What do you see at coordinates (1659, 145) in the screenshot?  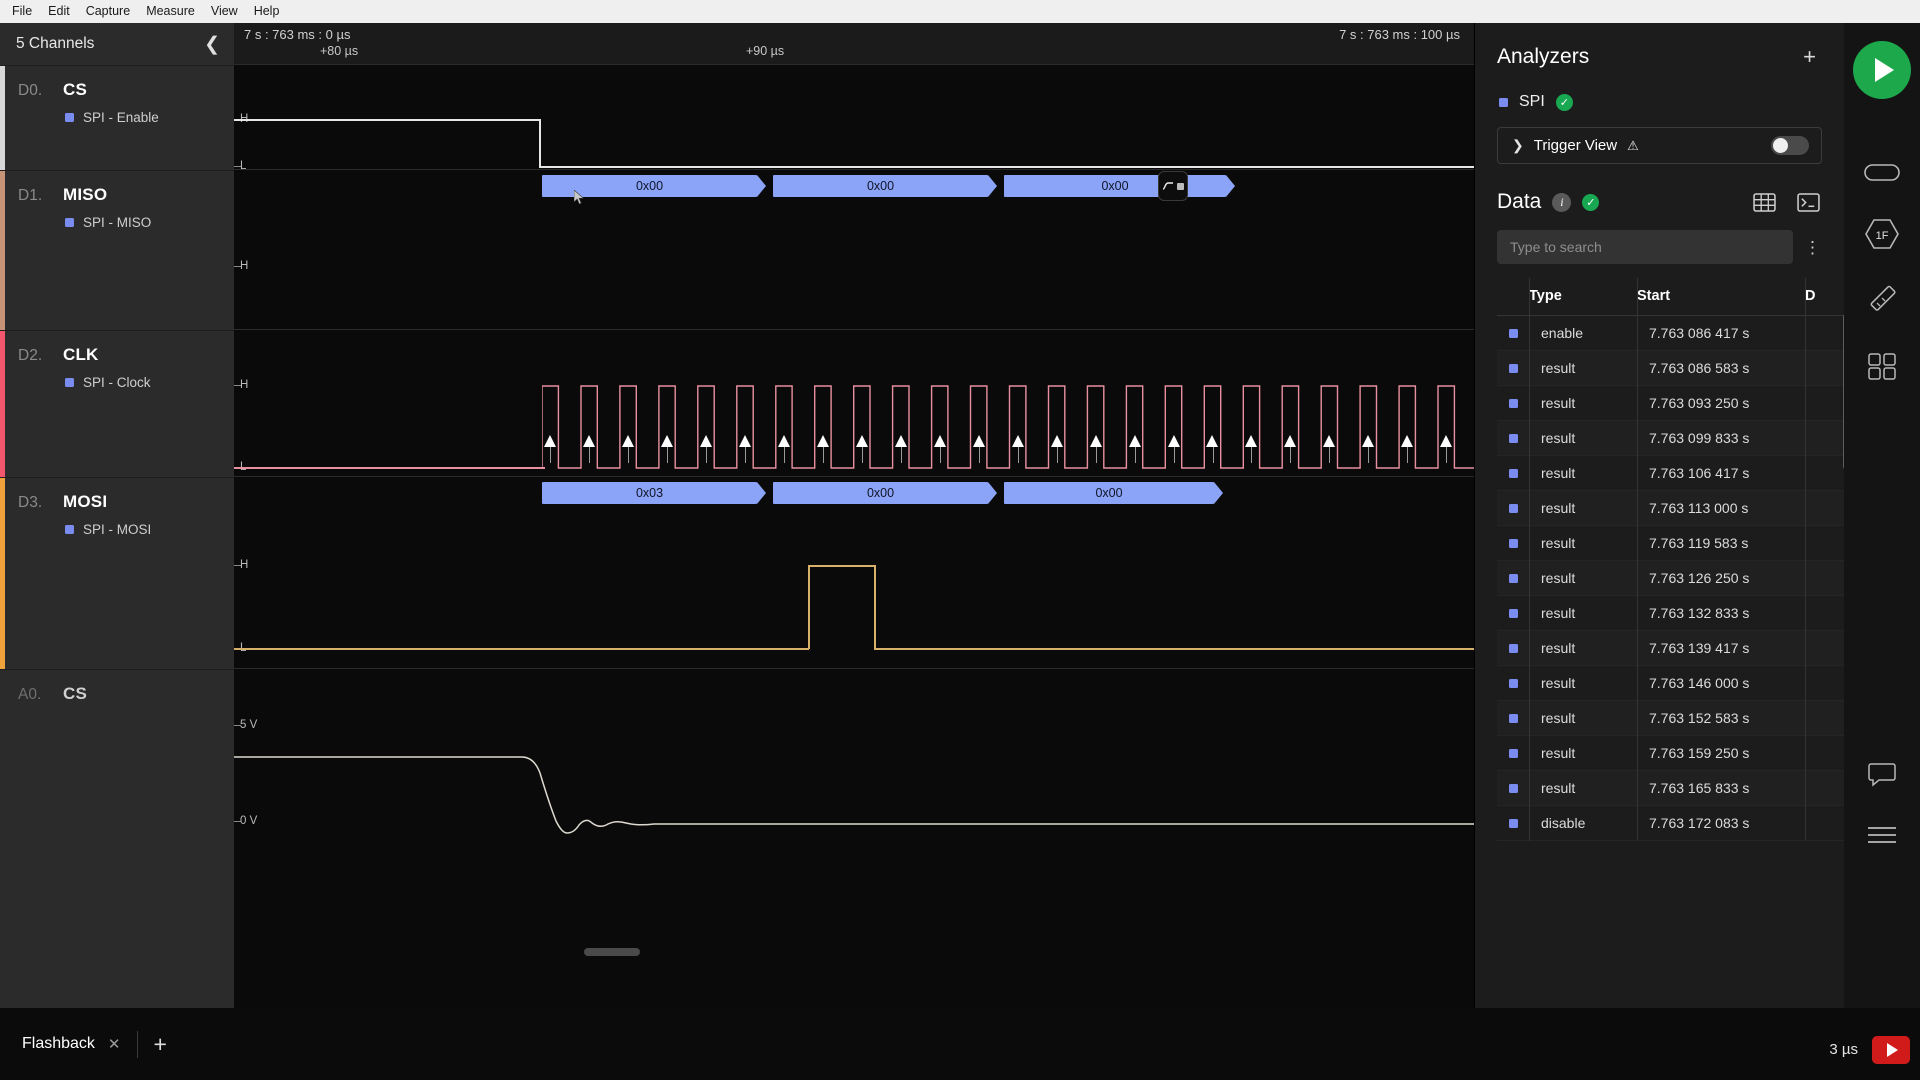 I see `trigger-view-row: ❯ Trigger View ⚠` at bounding box center [1659, 145].